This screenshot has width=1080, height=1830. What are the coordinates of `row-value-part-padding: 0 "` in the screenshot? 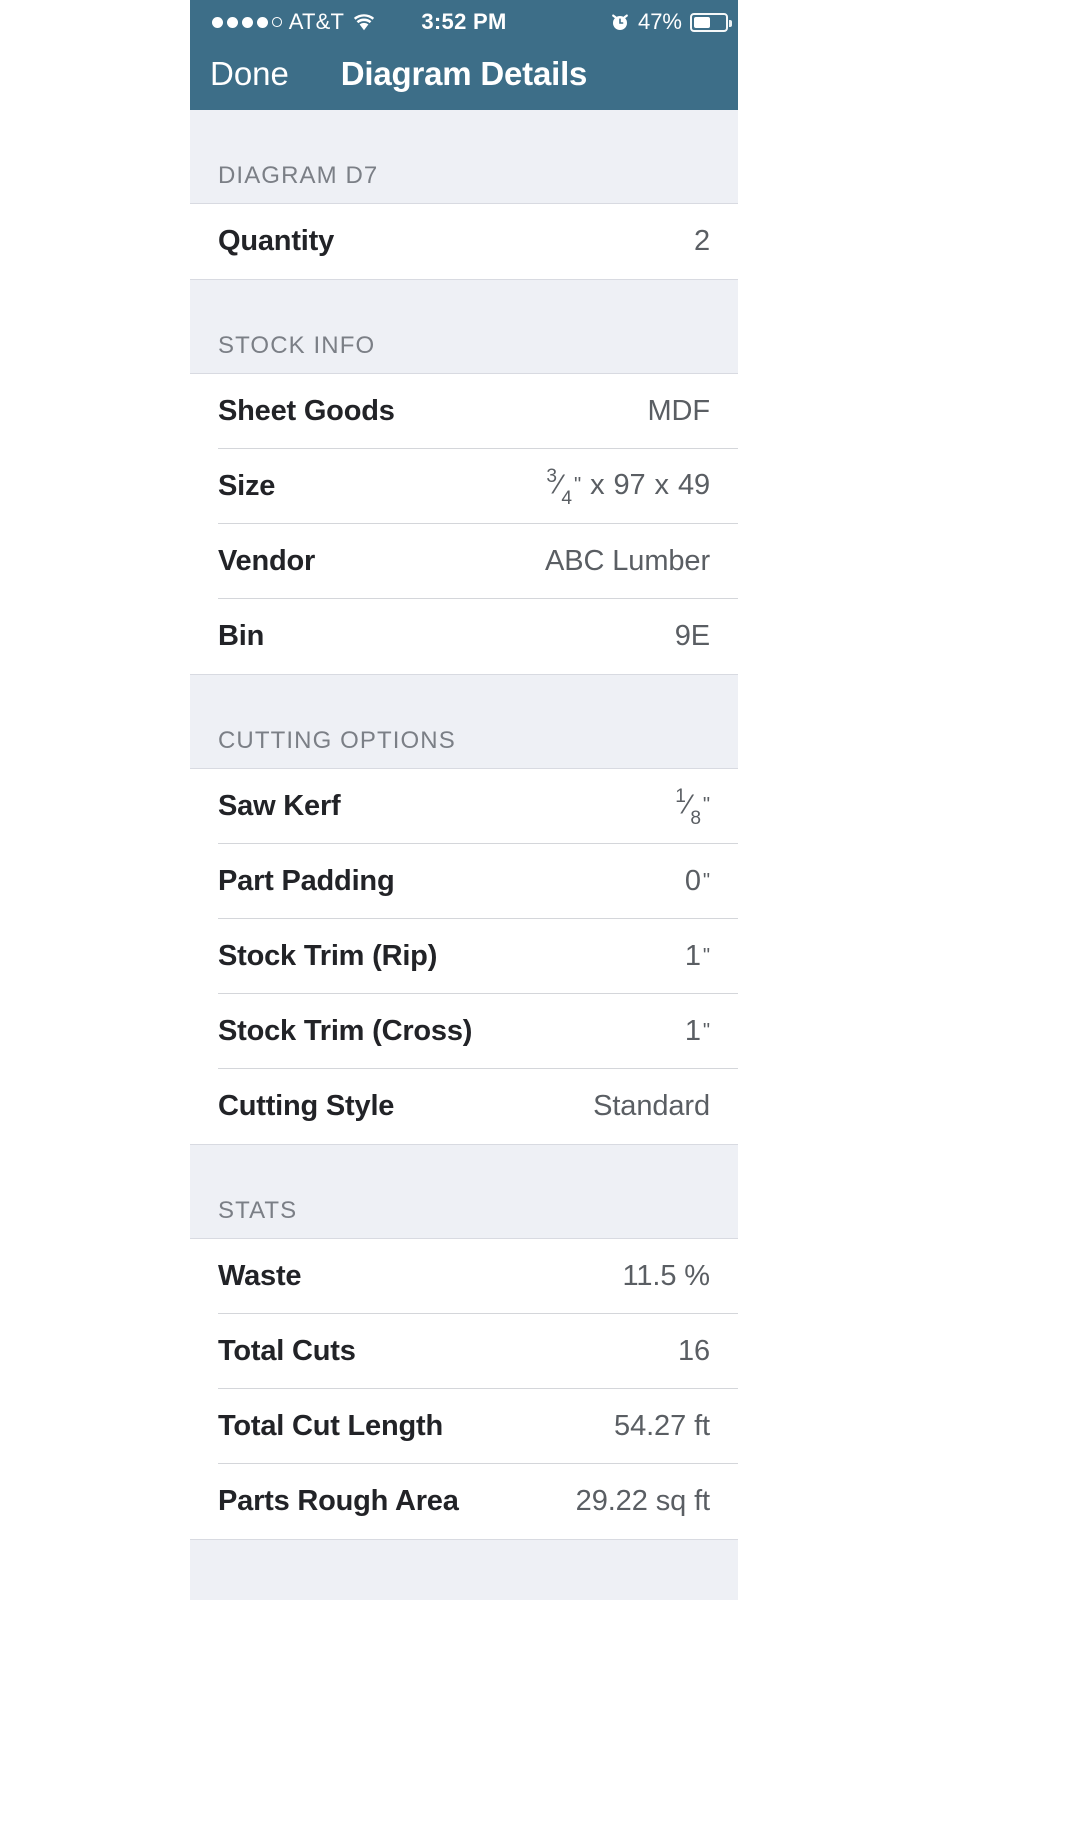 It's located at (697, 881).